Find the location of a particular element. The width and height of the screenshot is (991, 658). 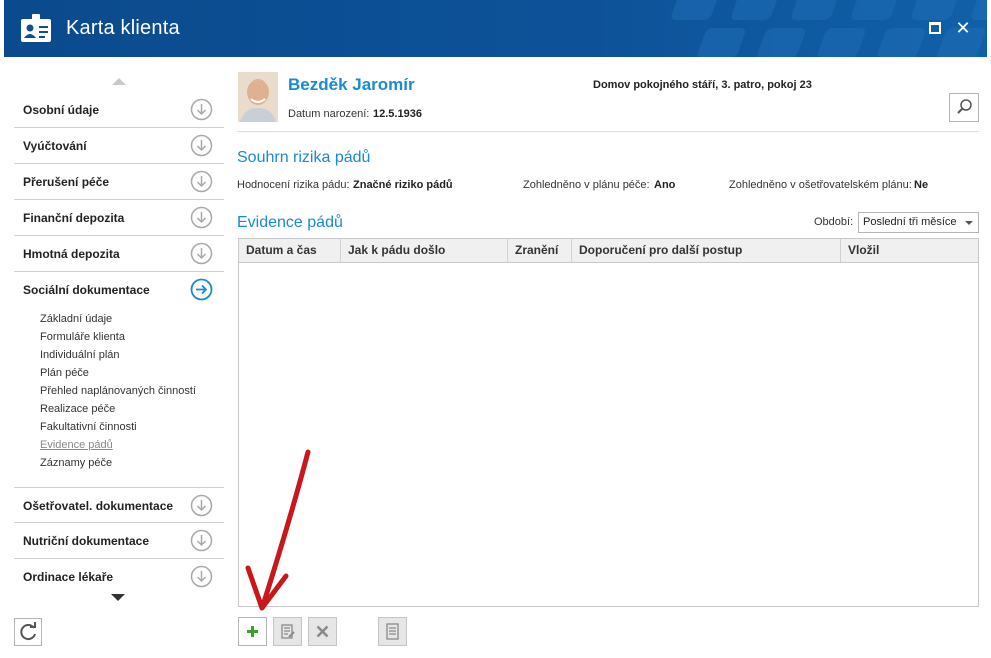

document-icon is located at coordinates (392, 631).